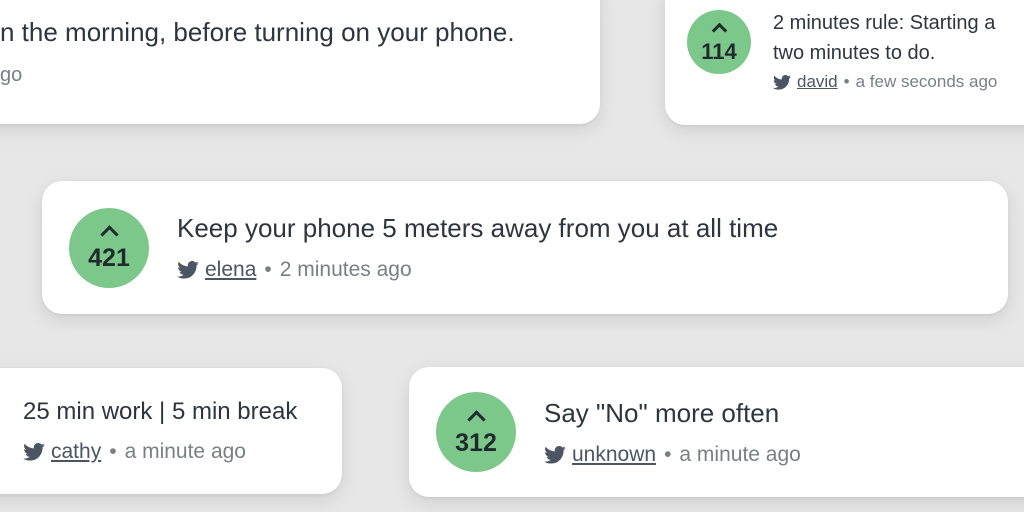  What do you see at coordinates (345, 269) in the screenshot?
I see `tip-time: 2 minutes ago` at bounding box center [345, 269].